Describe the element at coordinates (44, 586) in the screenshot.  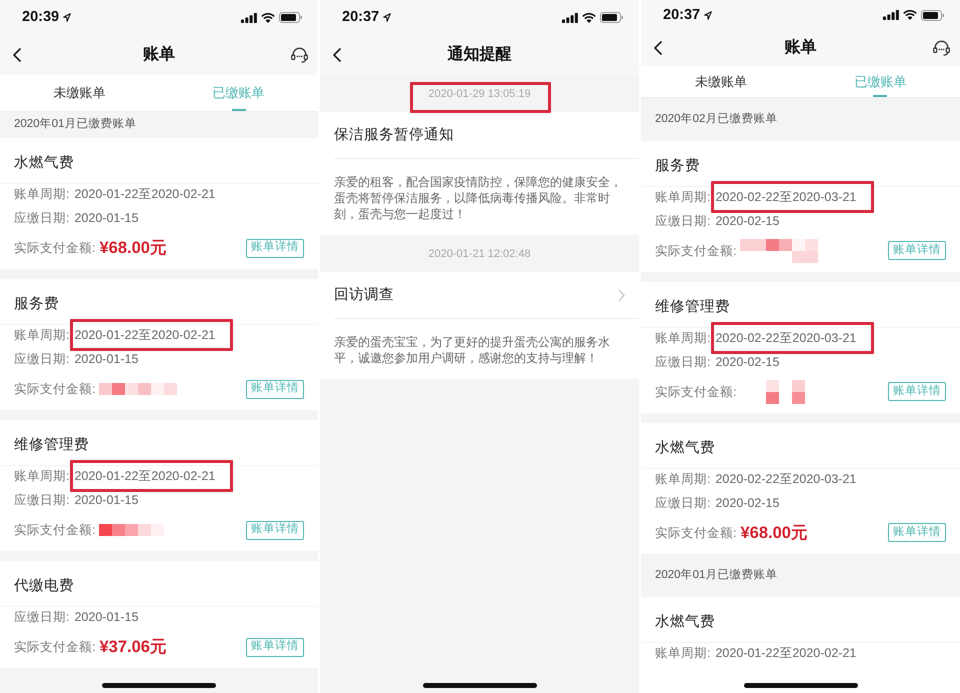
I see `bill-title: 代缴电费` at that location.